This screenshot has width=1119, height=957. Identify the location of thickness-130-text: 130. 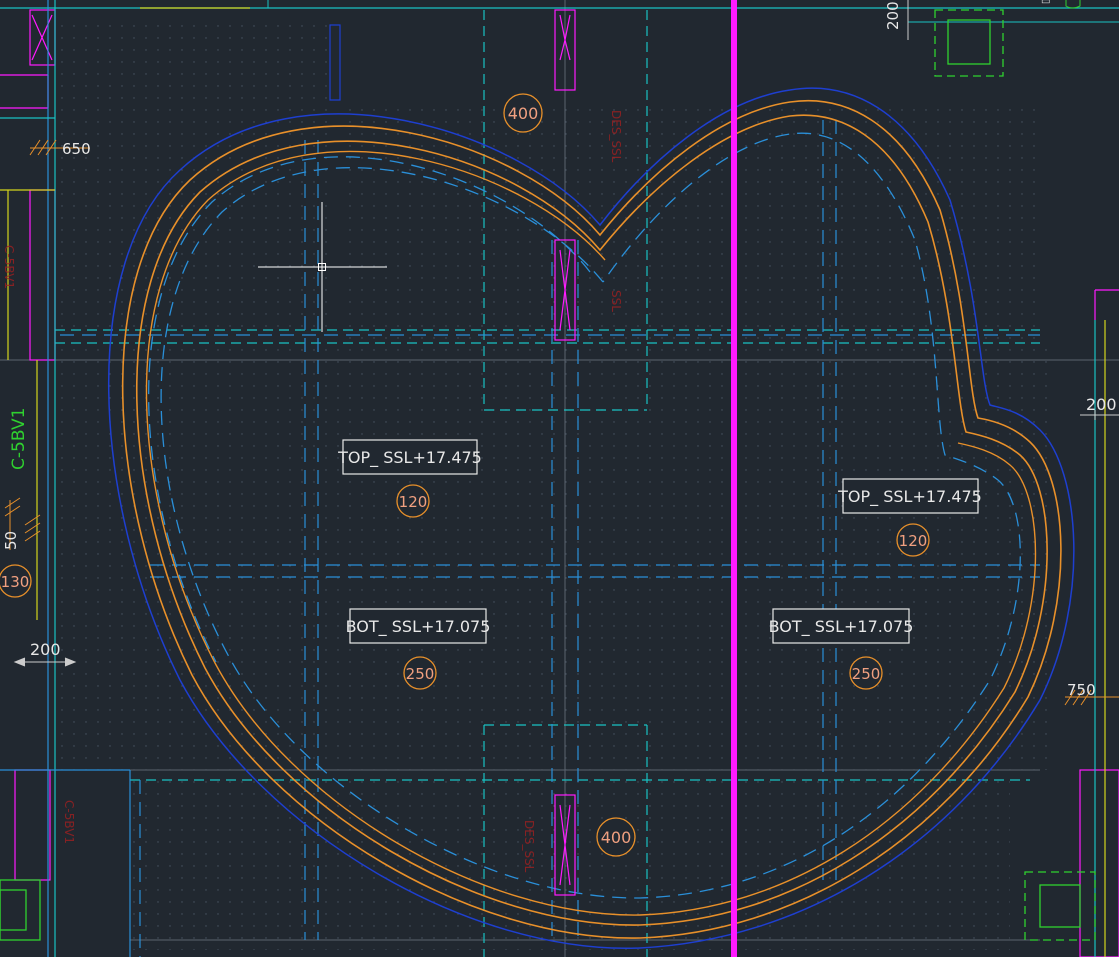
(15, 582).